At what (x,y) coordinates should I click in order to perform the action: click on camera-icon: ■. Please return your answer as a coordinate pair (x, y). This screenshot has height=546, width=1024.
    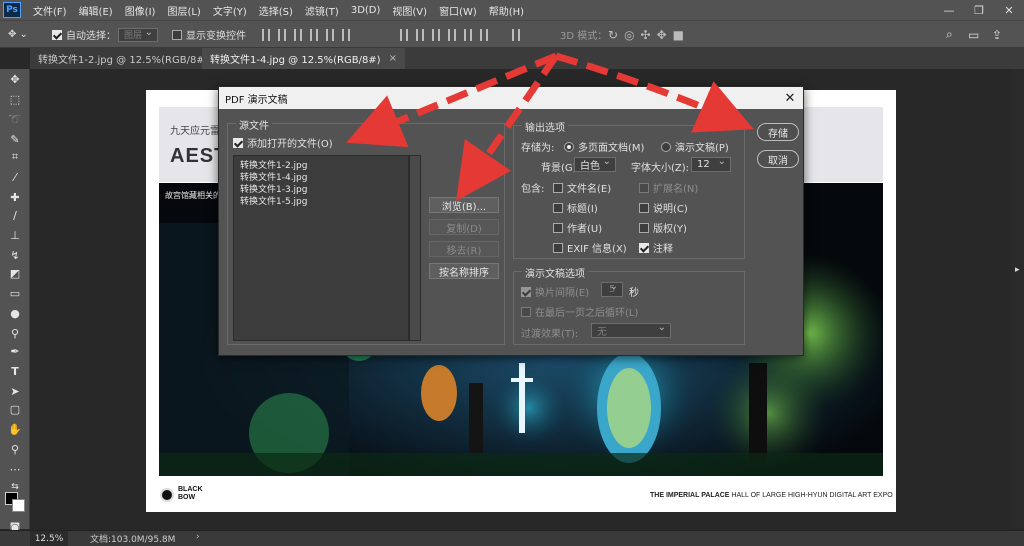
    Looking at the image, I should click on (681, 35).